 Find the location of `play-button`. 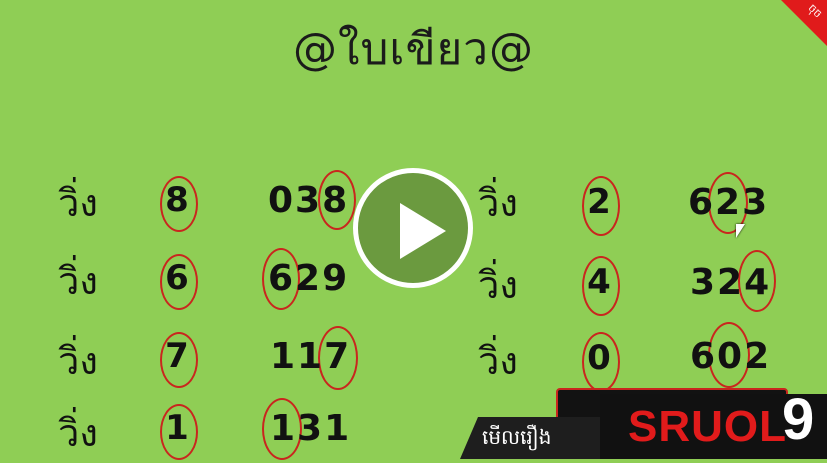

play-button is located at coordinates (413, 228).